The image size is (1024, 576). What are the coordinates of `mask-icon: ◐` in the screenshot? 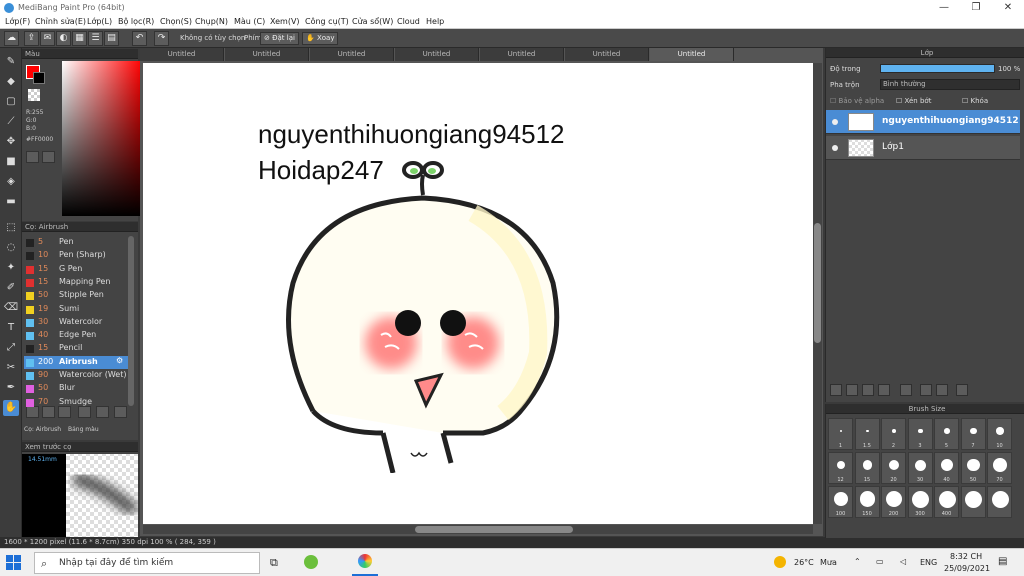 It's located at (63, 38).